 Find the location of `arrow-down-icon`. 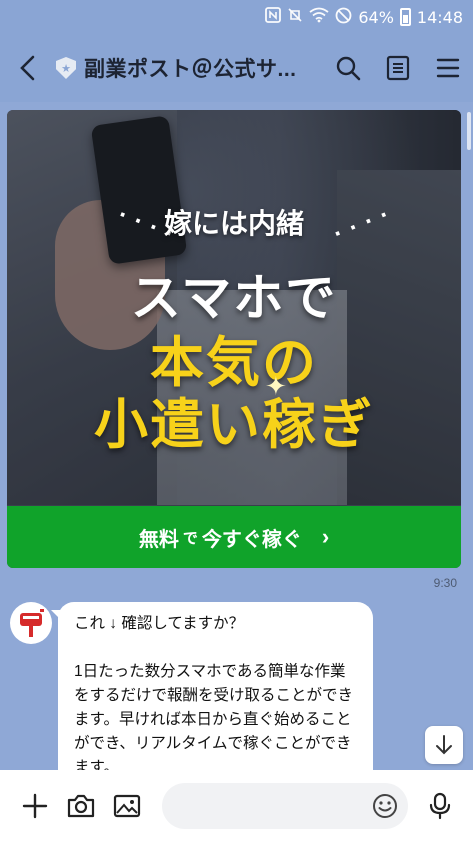

arrow-down-icon is located at coordinates (444, 745).